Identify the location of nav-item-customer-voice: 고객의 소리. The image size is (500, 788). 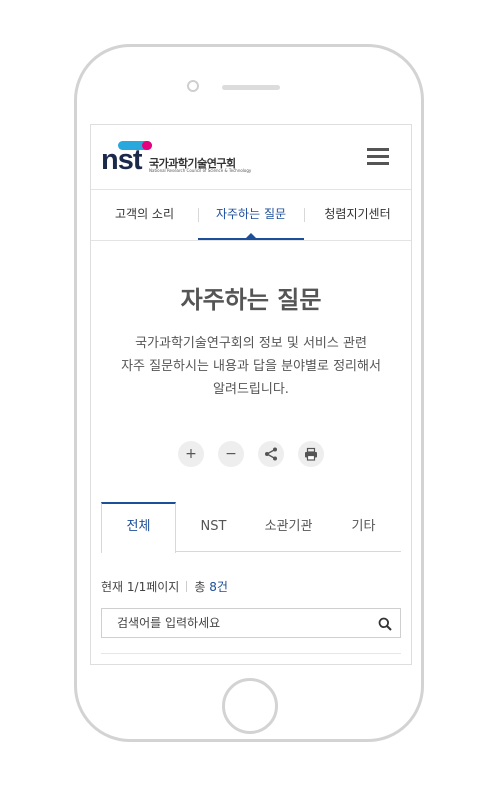
(144, 215).